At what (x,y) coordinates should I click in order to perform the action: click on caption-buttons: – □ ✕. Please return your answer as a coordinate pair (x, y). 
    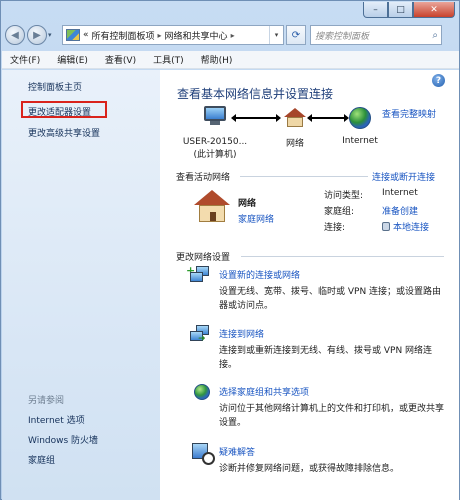
    Looking at the image, I should click on (409, 10).